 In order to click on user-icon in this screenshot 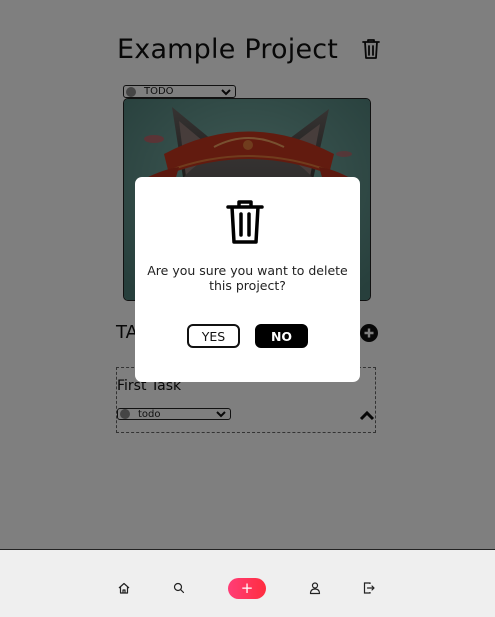, I will do `click(315, 588)`.